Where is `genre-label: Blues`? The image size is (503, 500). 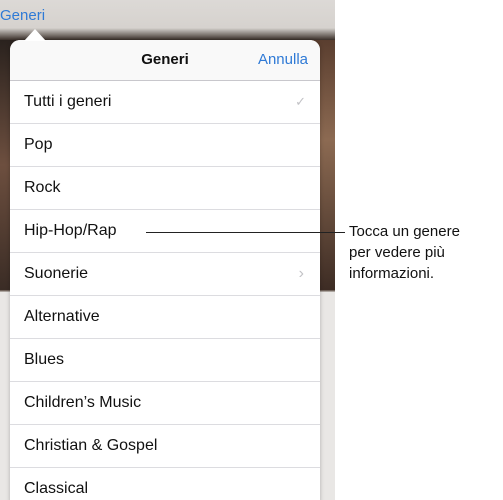 genre-label: Blues is located at coordinates (44, 359).